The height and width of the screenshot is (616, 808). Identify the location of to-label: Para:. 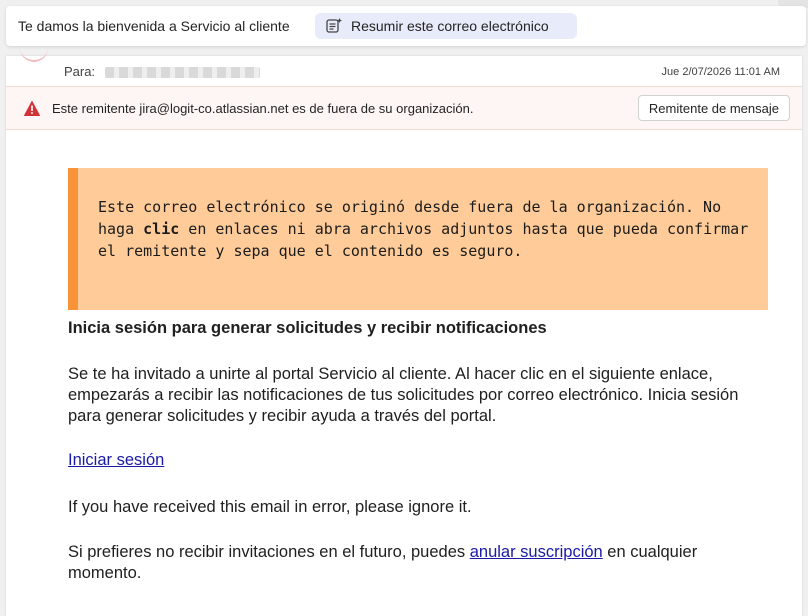
(80, 71).